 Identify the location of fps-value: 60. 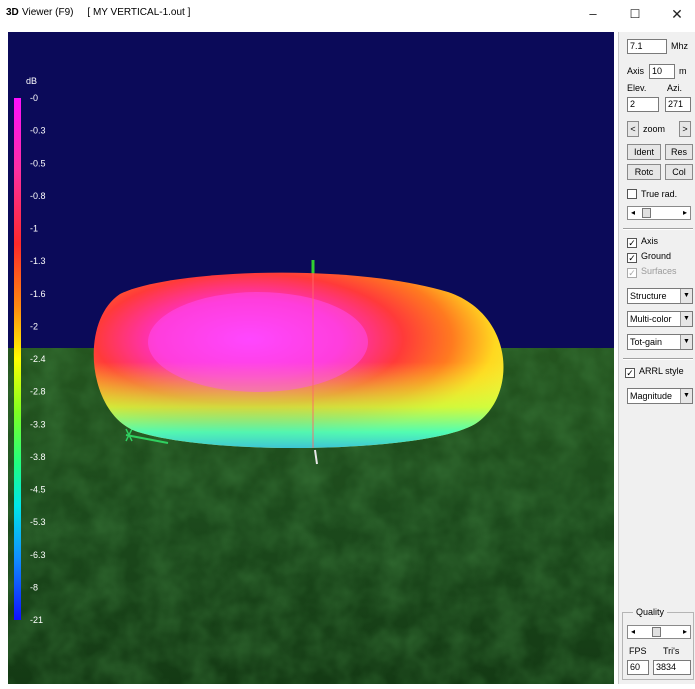
(638, 667).